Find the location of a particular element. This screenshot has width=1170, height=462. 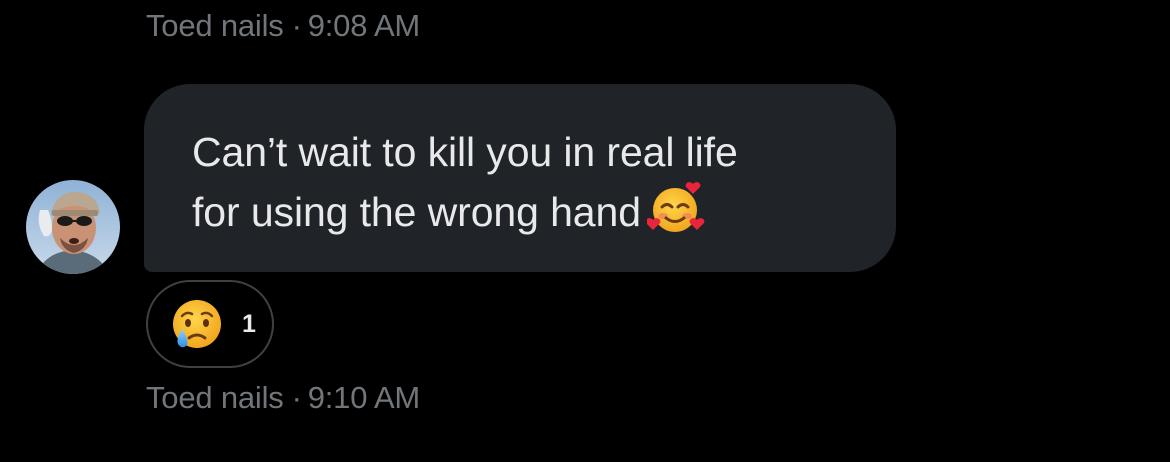

message-line-2-wrap: for using the wrong hand is located at coordinates (520, 210).